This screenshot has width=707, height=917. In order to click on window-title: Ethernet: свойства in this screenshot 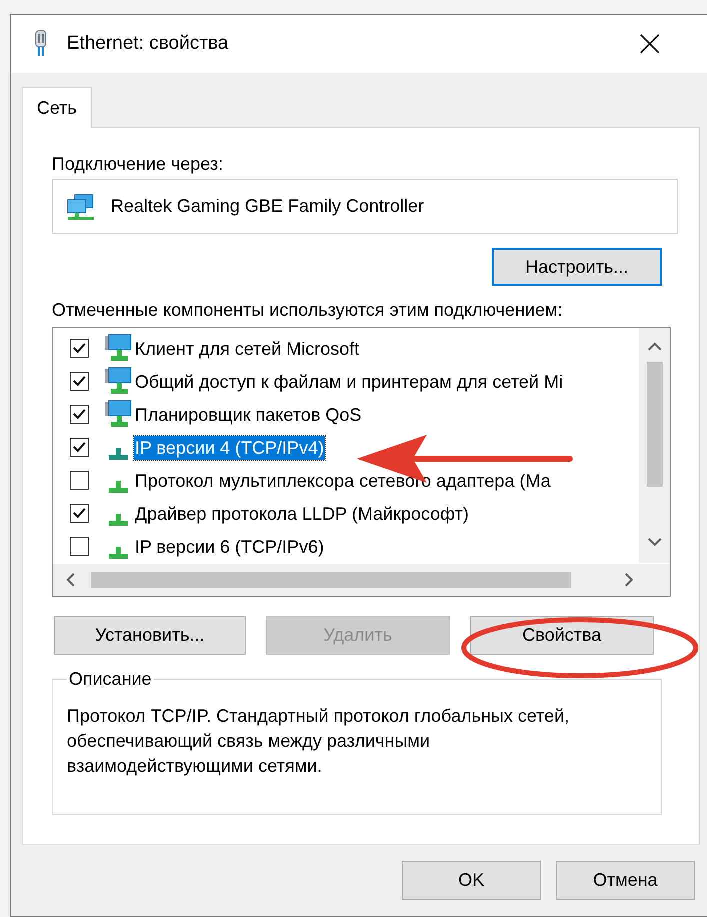, I will do `click(148, 44)`.